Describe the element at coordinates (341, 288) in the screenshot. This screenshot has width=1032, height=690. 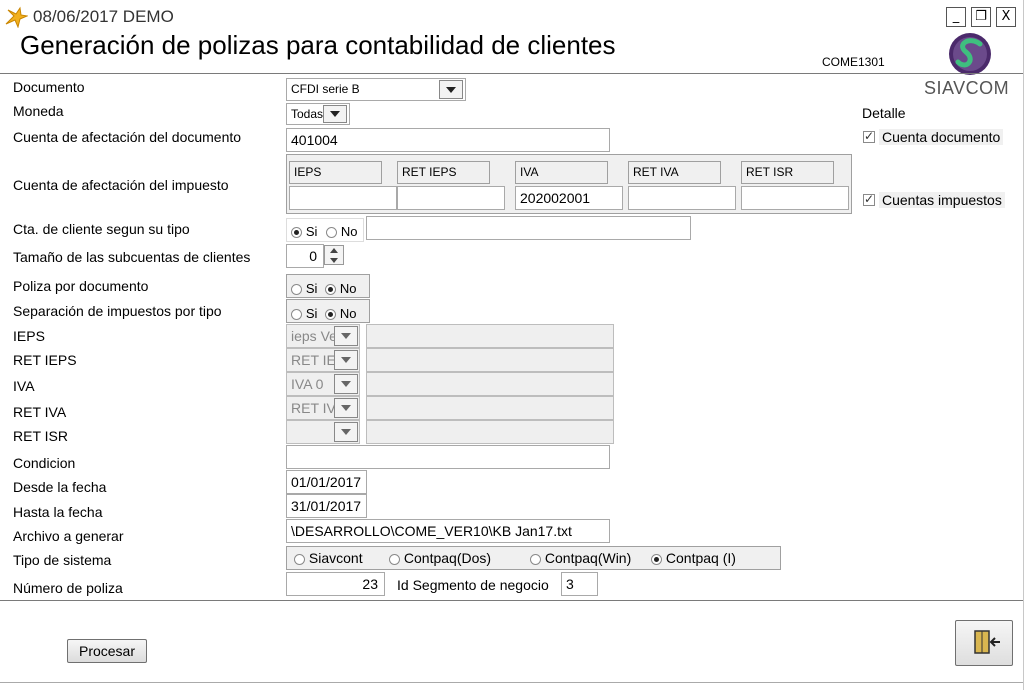
I see `poliza-documento-no-option: No` at that location.